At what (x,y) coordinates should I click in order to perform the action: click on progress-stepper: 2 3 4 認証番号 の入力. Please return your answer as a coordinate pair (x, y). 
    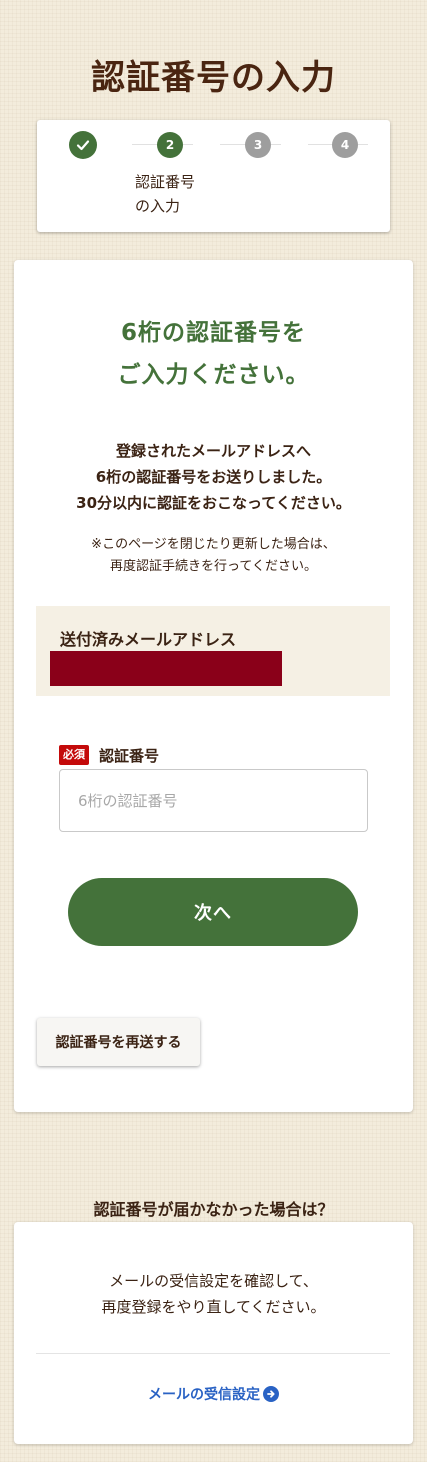
    Looking at the image, I should click on (213, 176).